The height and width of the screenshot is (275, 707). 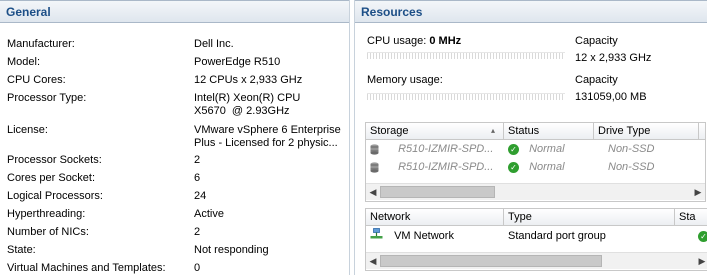 I want to click on storage-row-2-status: ✓ Normal, so click(x=552, y=167).